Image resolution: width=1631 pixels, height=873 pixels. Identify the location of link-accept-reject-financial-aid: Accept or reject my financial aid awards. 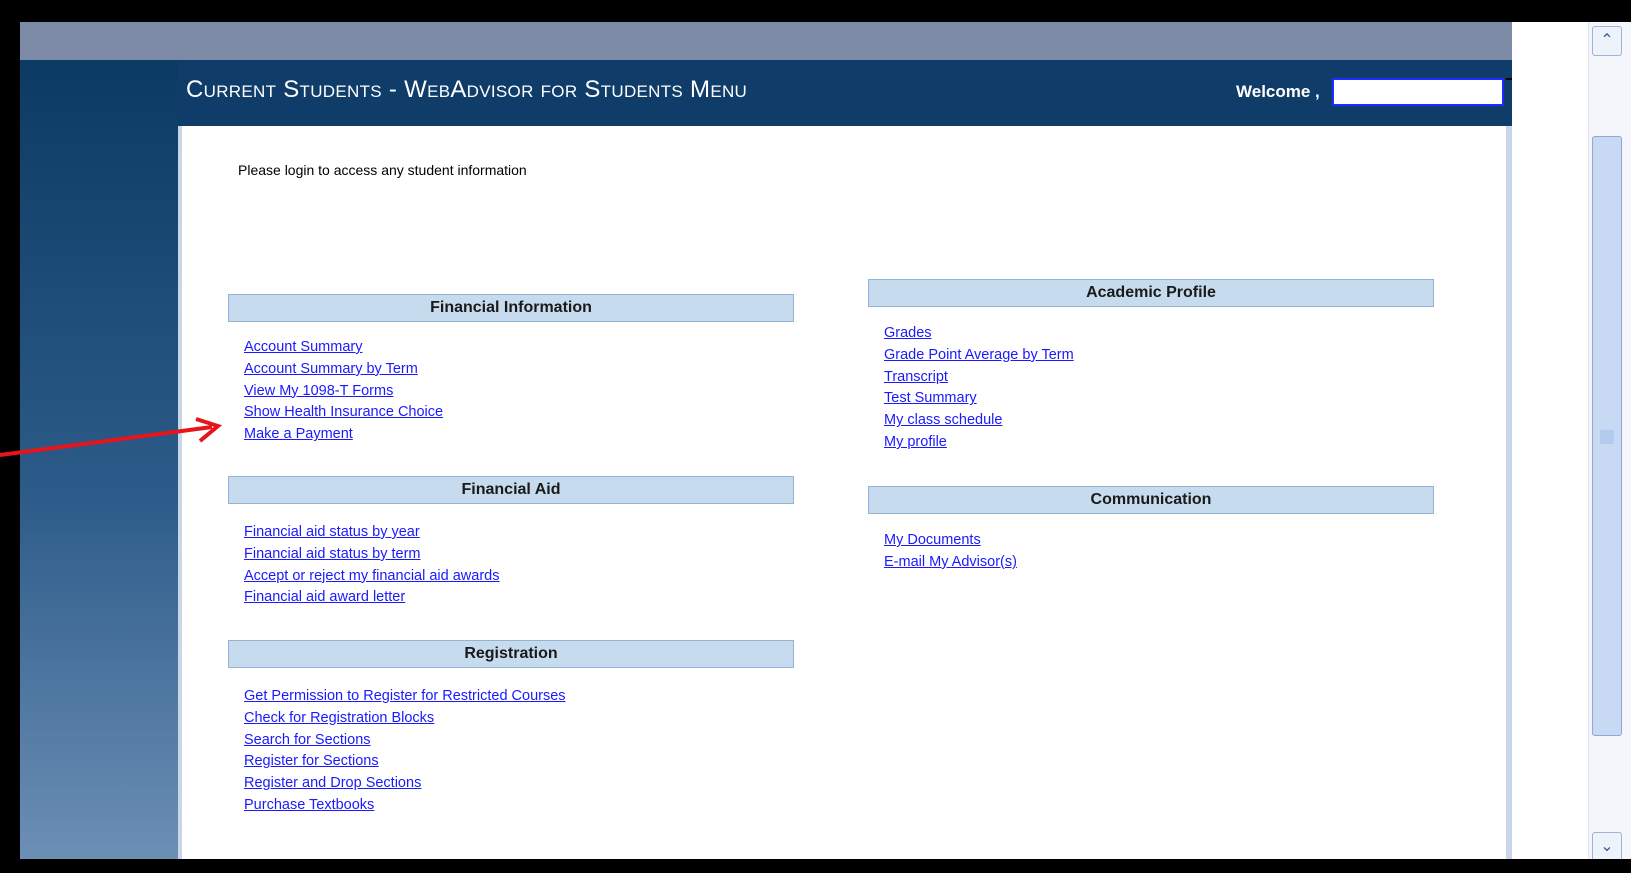
(371, 577).